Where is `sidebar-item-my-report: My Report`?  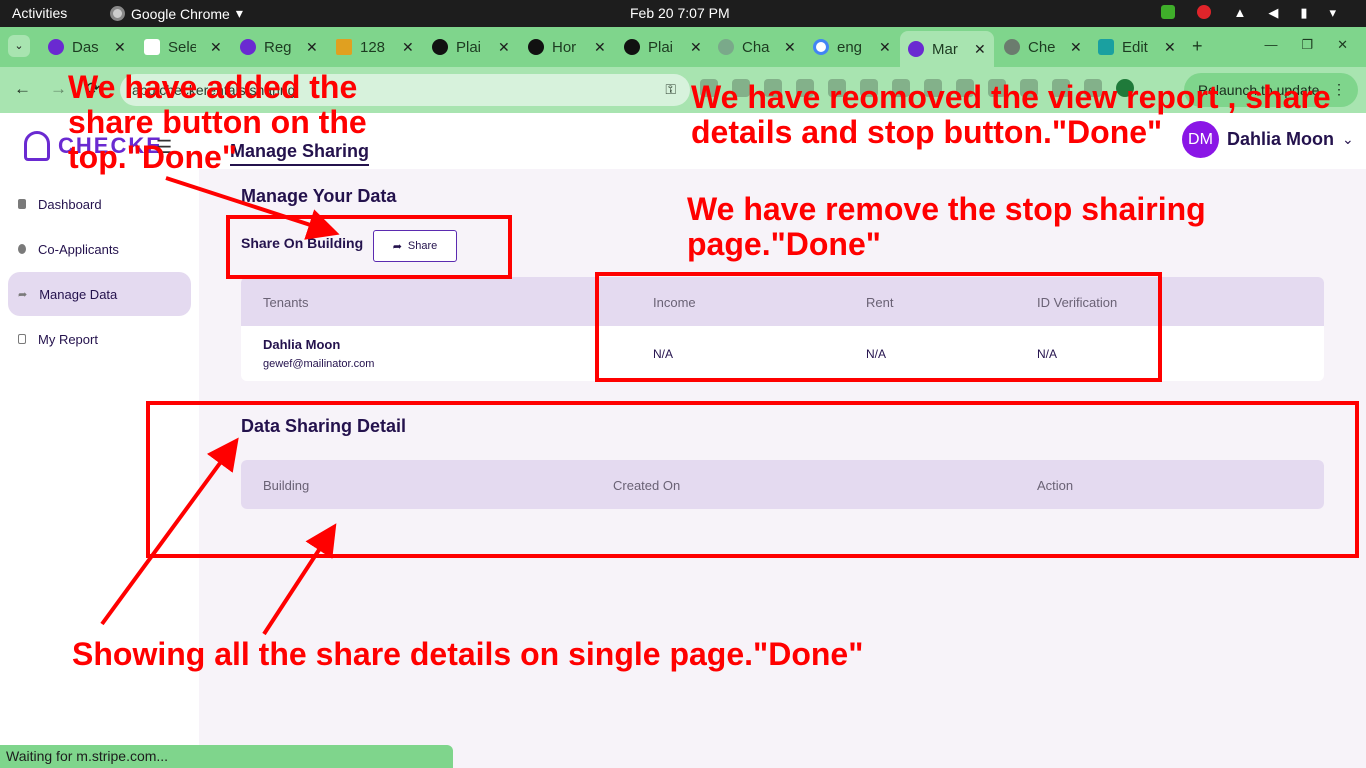
sidebar-item-my-report: My Report is located at coordinates (99, 339).